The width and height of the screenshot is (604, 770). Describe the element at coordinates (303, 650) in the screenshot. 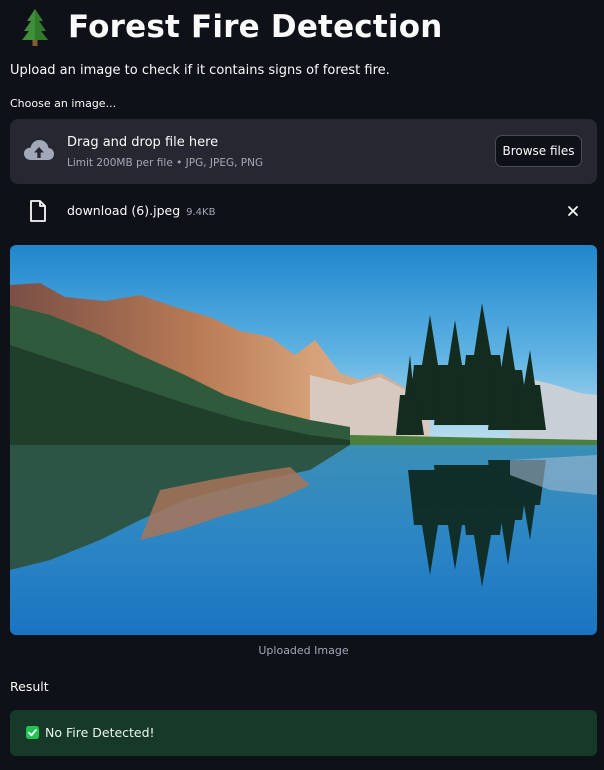

I see `image-caption: Uploaded Image` at that location.